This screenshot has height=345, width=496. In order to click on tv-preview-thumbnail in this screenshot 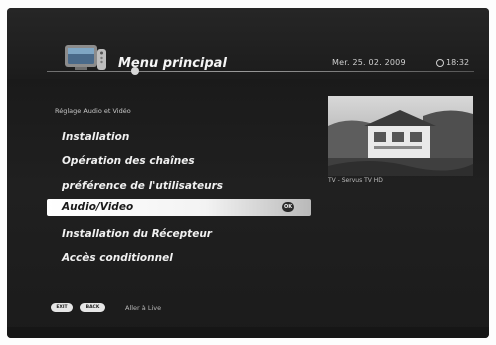, I will do `click(400, 136)`.